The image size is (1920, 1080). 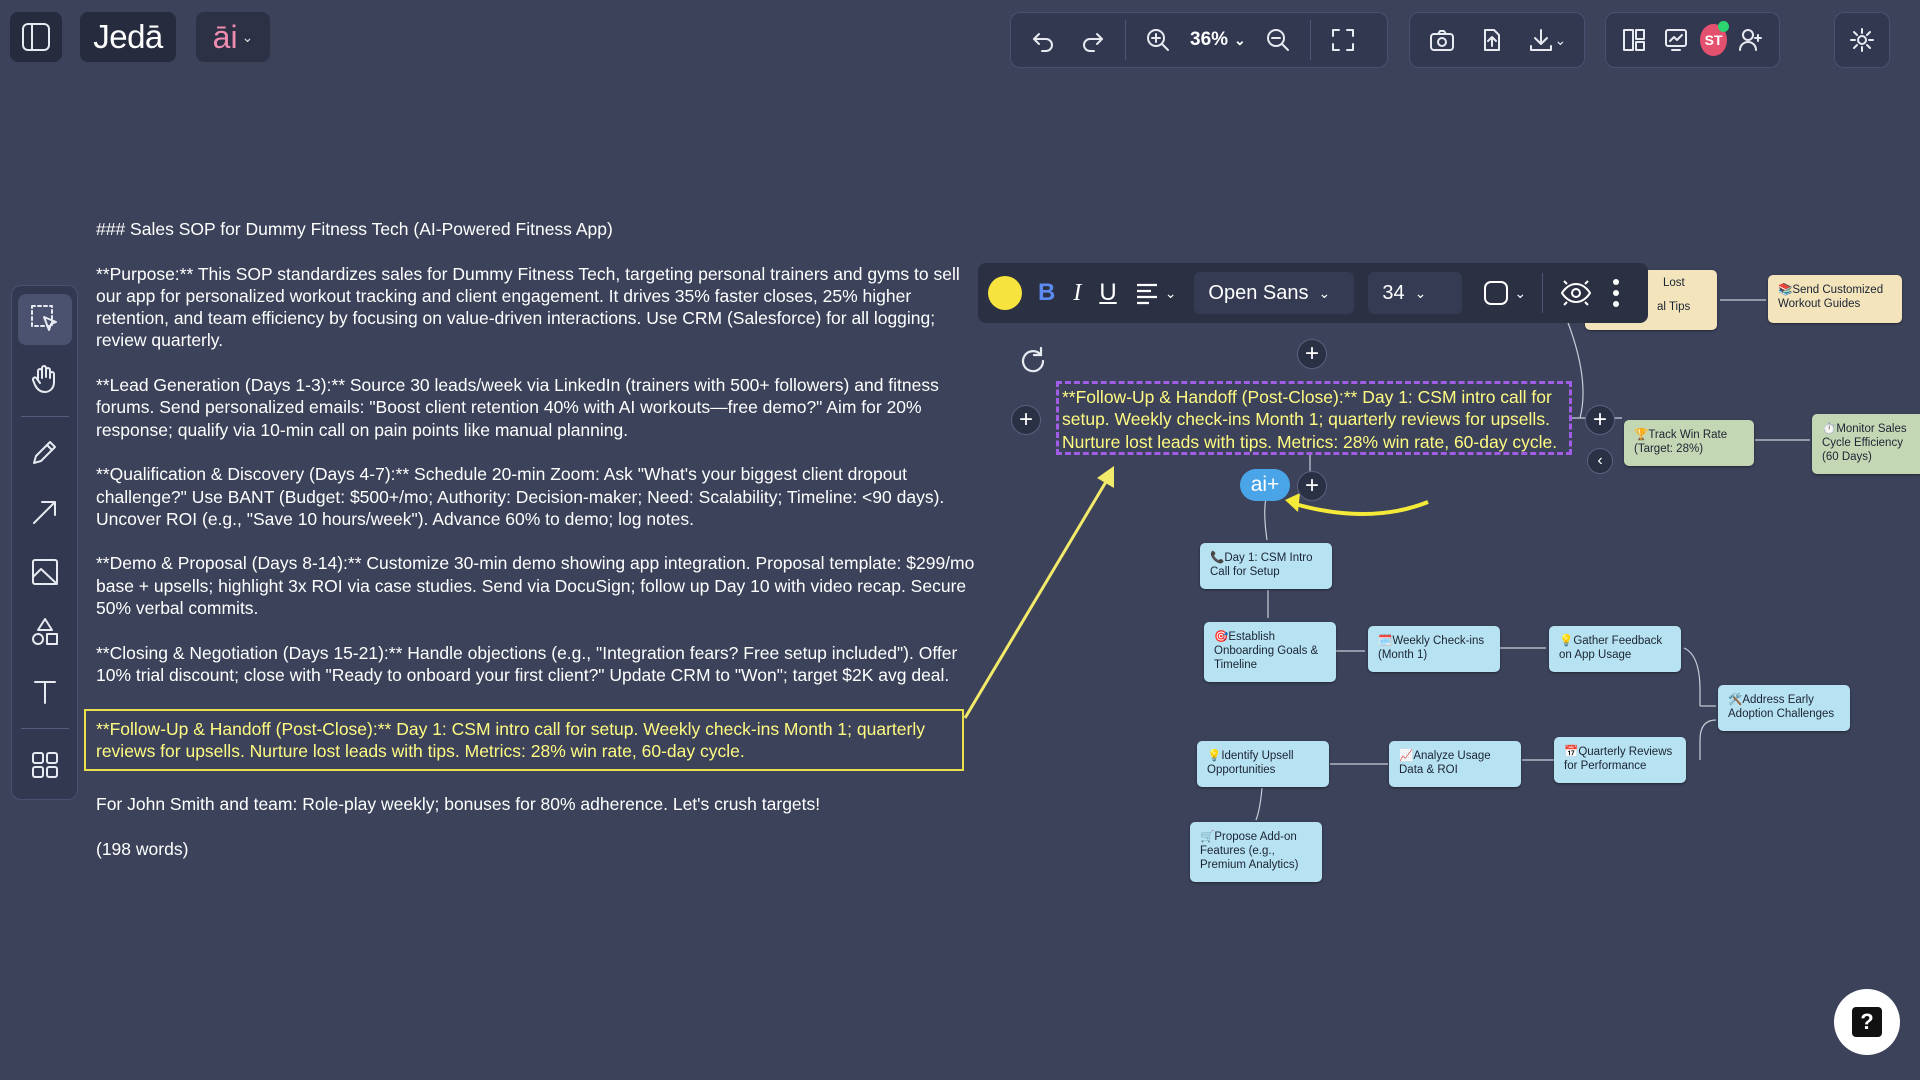 I want to click on help-button: ?, so click(x=1867, y=1022).